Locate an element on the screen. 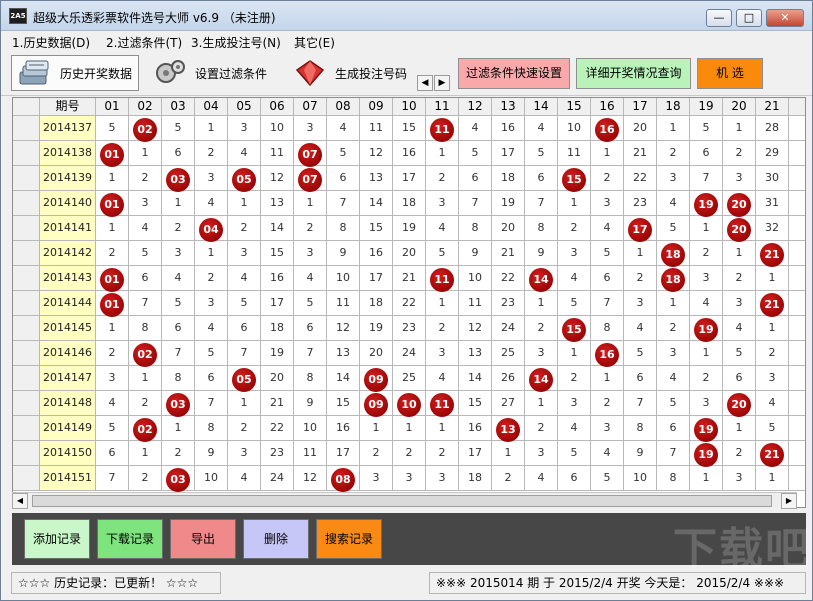 This screenshot has width=813, height=601. grid-cell: 20 is located at coordinates (277, 378).